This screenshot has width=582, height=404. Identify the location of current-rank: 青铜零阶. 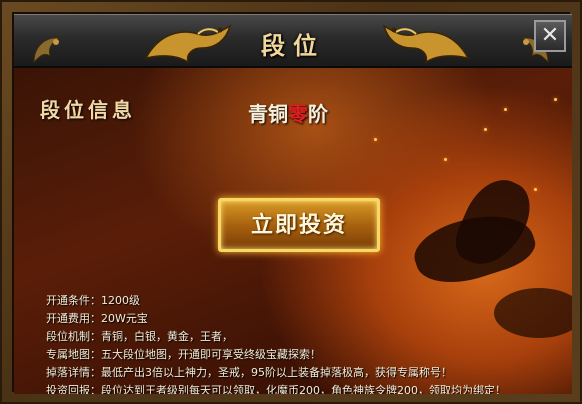
(288, 112).